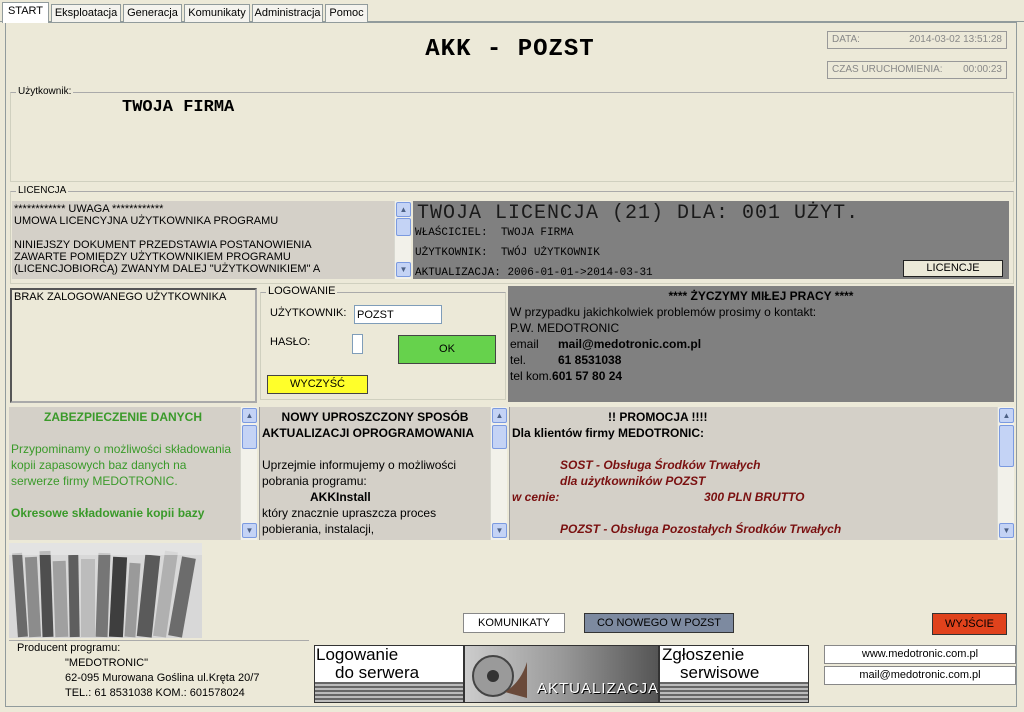 The image size is (1024, 712). Describe the element at coordinates (982, 69) in the screenshot. I see `uptime-value: 00:00:23` at that location.